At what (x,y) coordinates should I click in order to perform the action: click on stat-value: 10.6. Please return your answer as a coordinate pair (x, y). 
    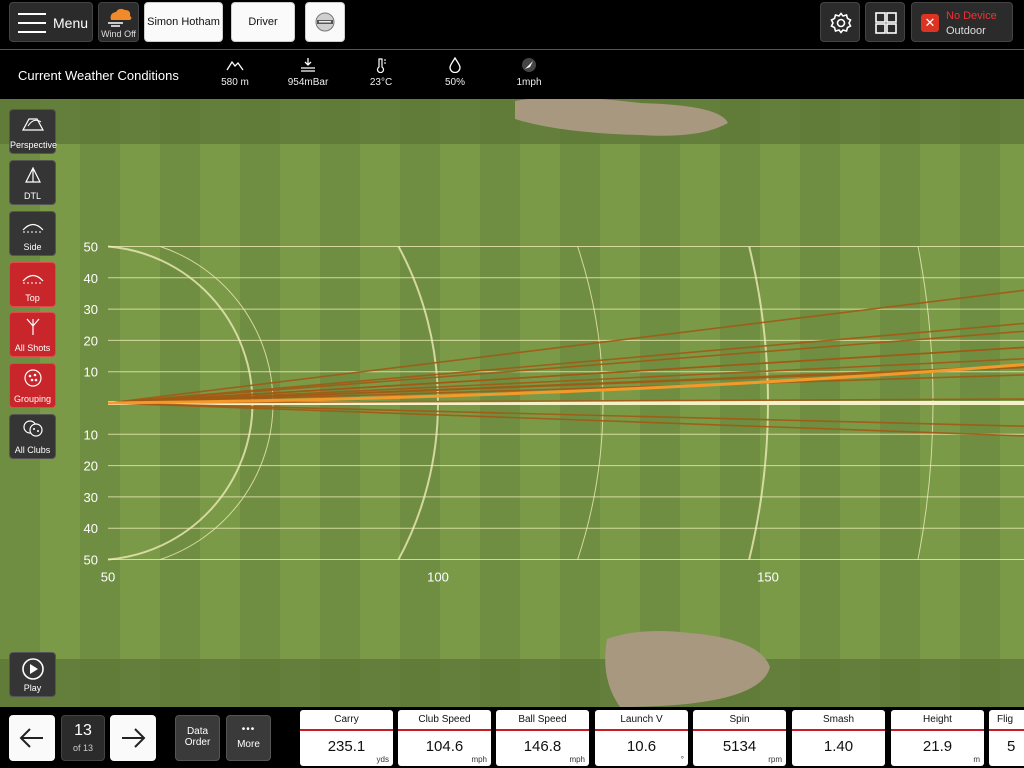
    Looking at the image, I should click on (641, 746).